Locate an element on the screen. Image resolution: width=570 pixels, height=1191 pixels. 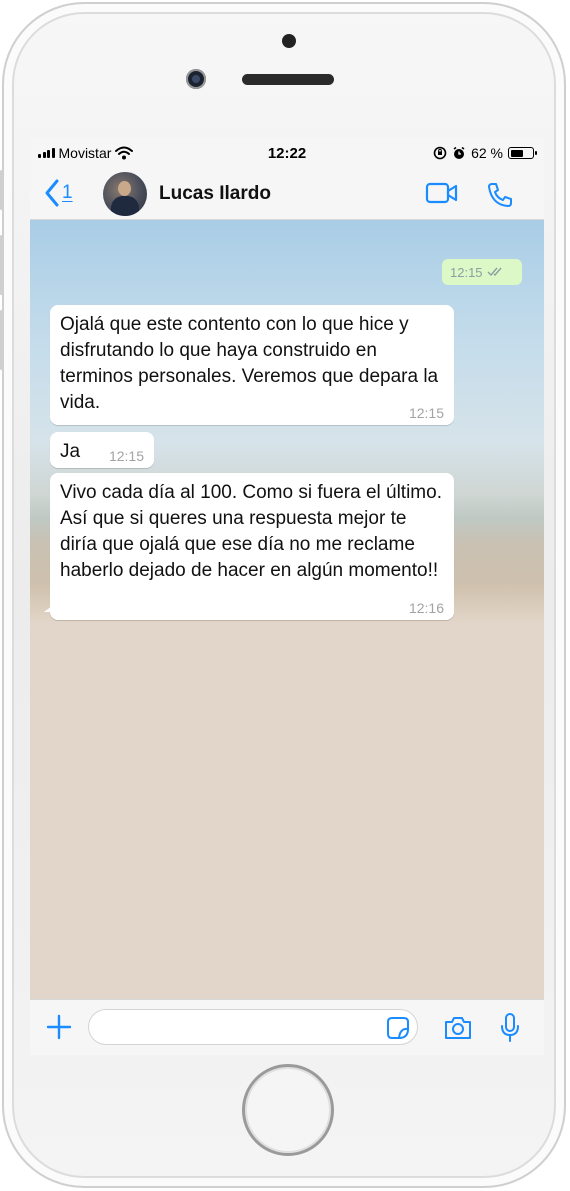
video-call-icon is located at coordinates (442, 193).